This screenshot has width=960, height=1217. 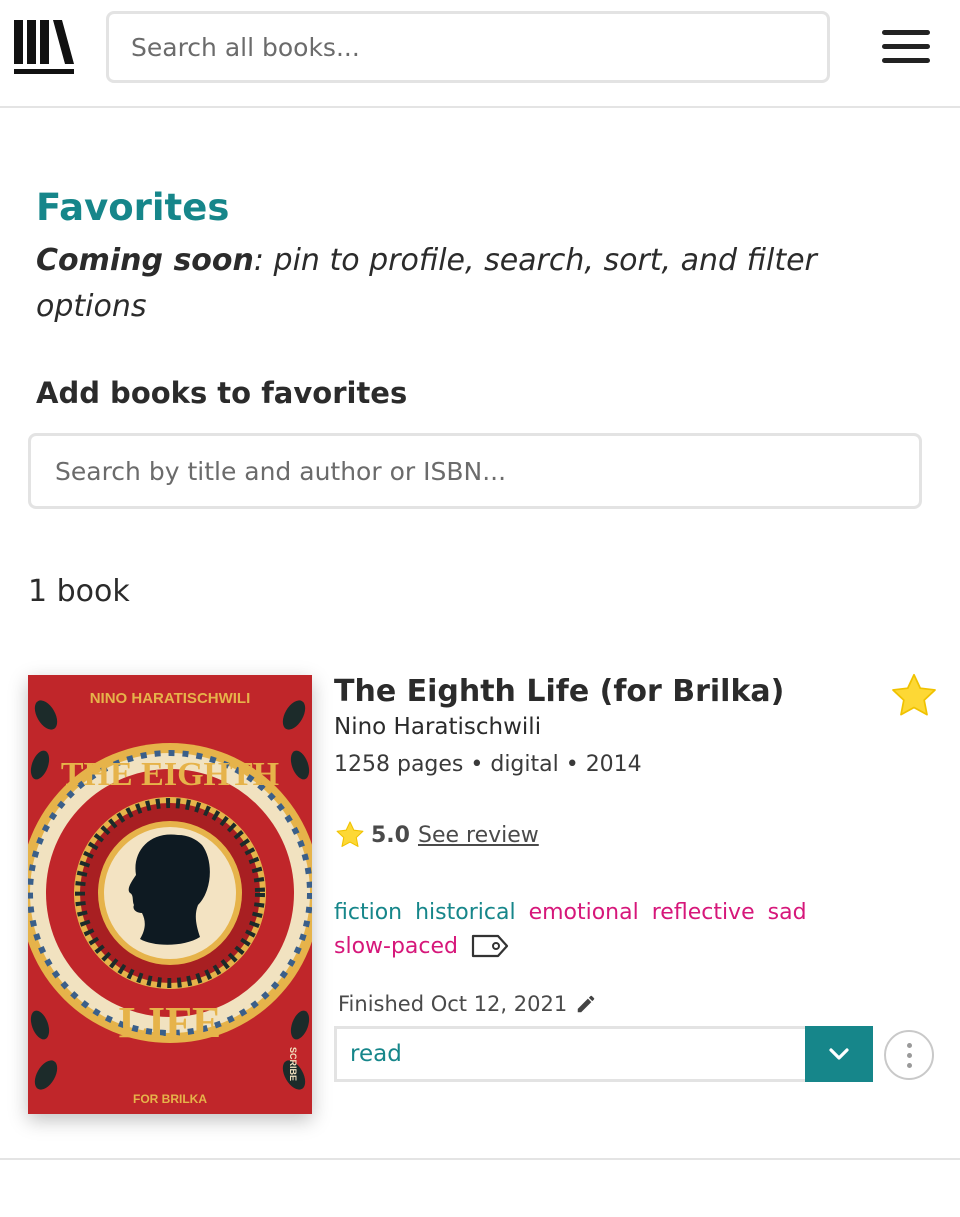 What do you see at coordinates (79, 591) in the screenshot?
I see `book-count: 1 book` at bounding box center [79, 591].